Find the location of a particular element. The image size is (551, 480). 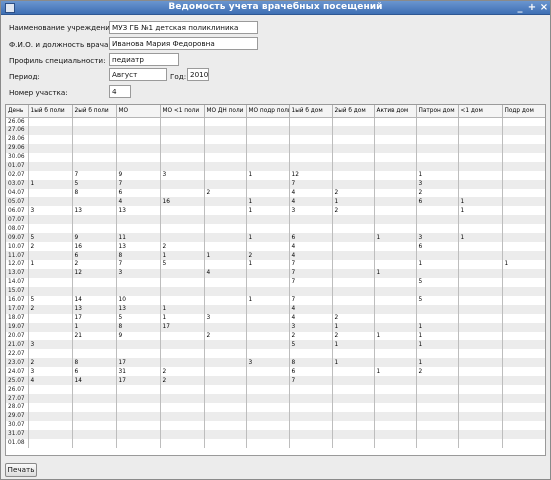

day-cell: 07.07 is located at coordinates (17, 220).